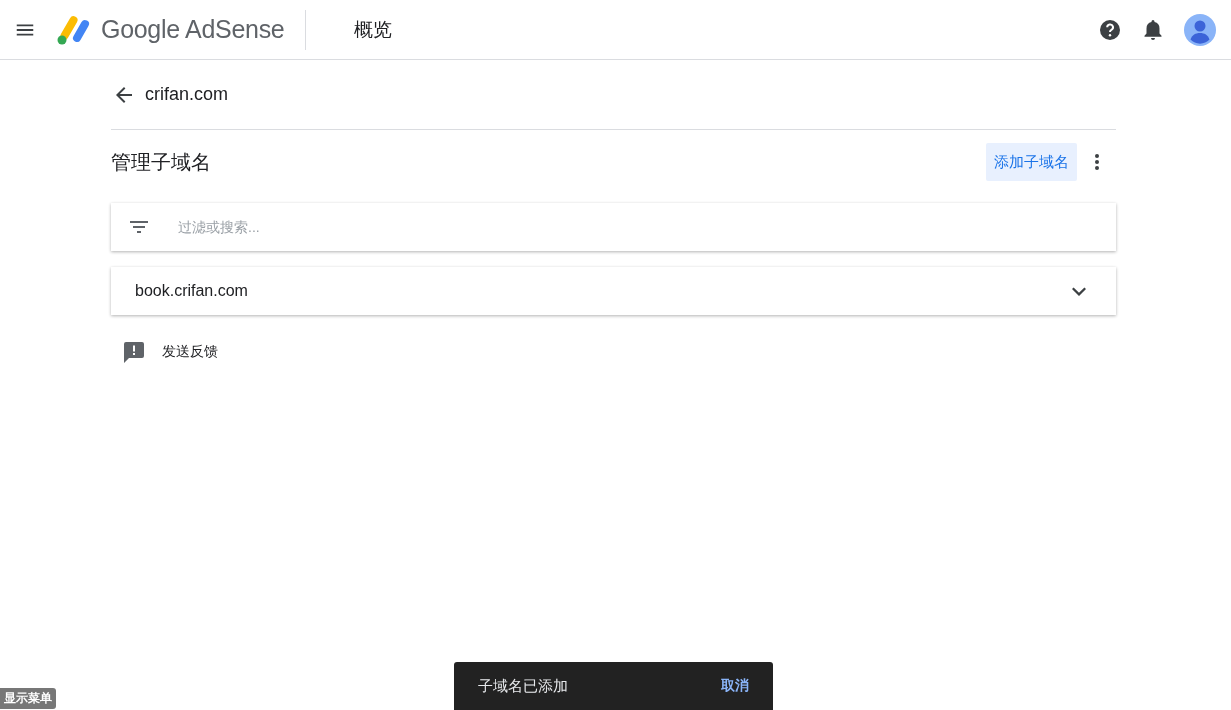  Describe the element at coordinates (1079, 291) in the screenshot. I see `expand-chevron-icon` at that location.